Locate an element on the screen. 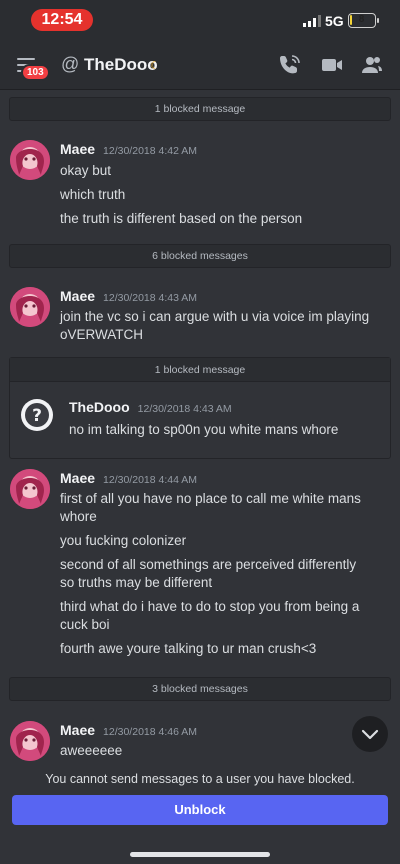  message-text: aweeeeee is located at coordinates (91, 750).